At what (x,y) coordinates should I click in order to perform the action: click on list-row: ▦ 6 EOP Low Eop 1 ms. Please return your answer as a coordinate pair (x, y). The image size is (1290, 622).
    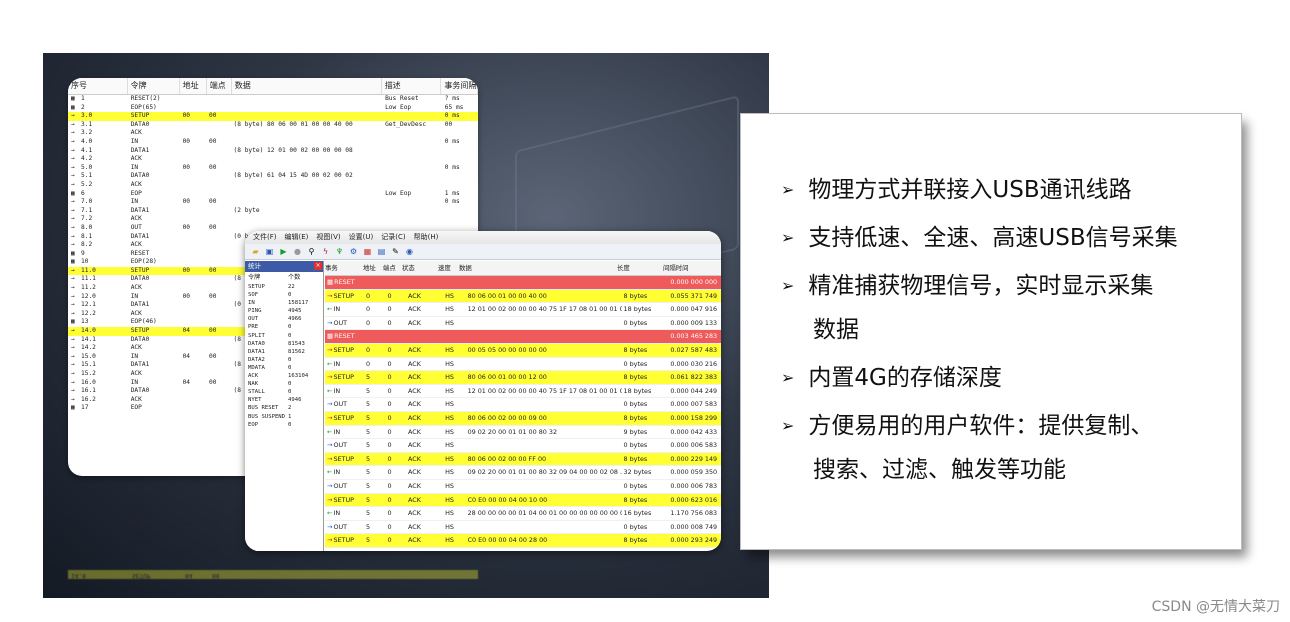
    Looking at the image, I should click on (273, 194).